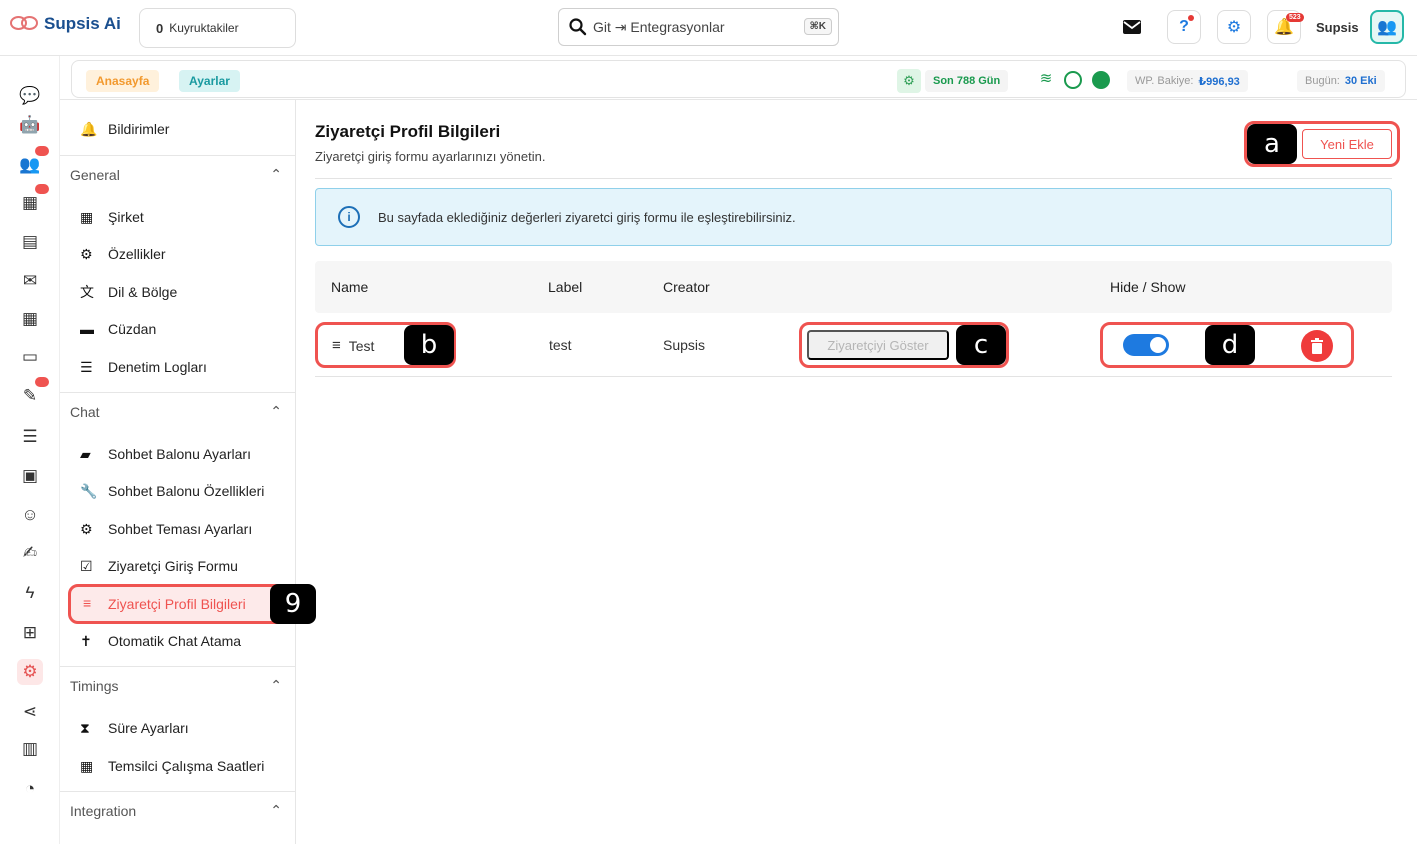 This screenshot has height=844, width=1417. Describe the element at coordinates (878, 345) in the screenshot. I see `show-visitor-button: Ziyaretçiyi Göster` at that location.